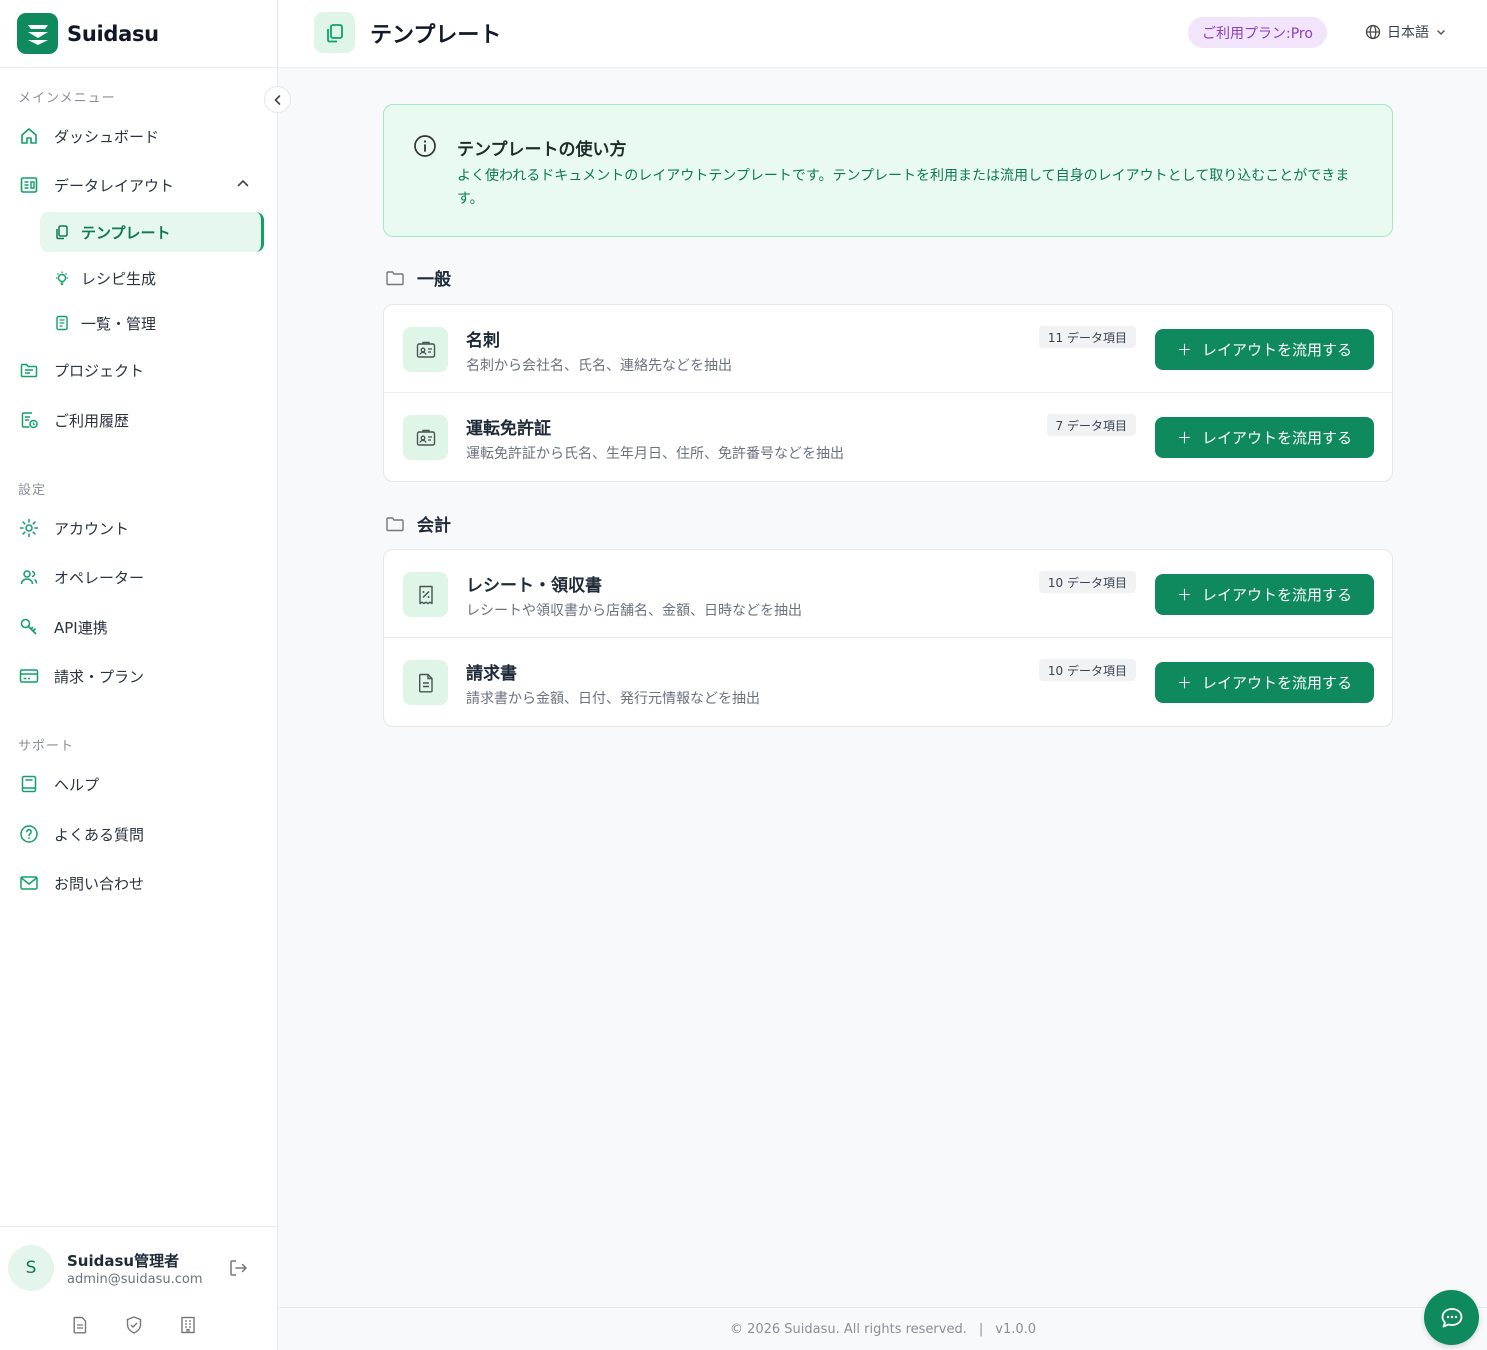 The image size is (1487, 1350). I want to click on nav-billing-label: 請求・プラン, so click(99, 676).